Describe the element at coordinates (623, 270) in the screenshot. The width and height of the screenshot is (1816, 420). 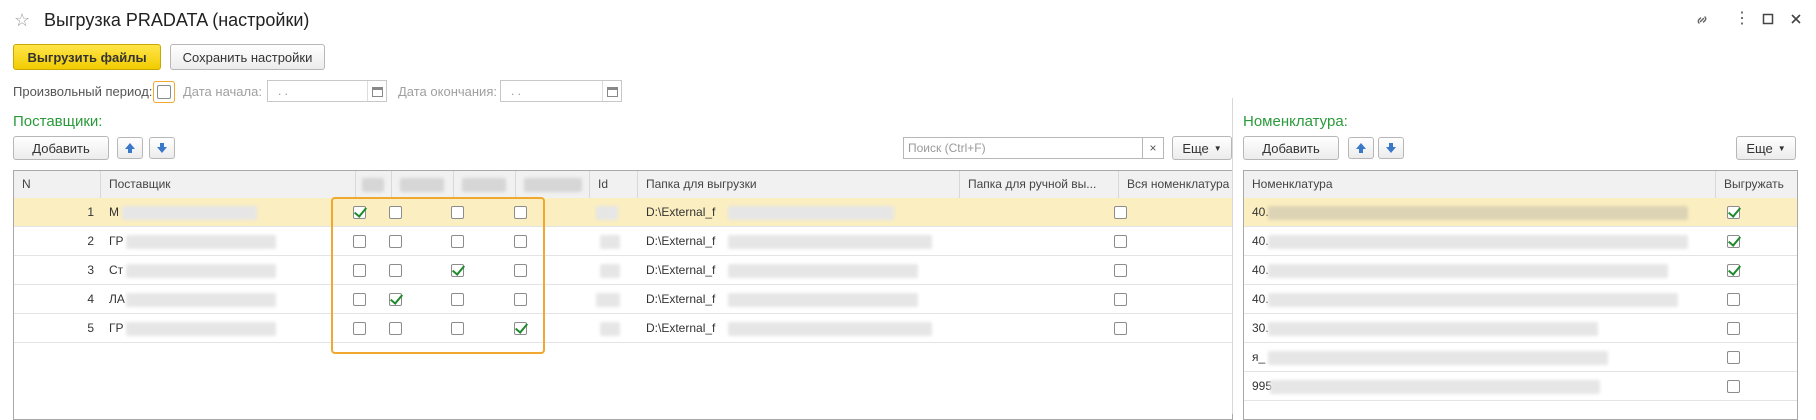
I see `table-row: 3 Ст D:\External_f` at that location.